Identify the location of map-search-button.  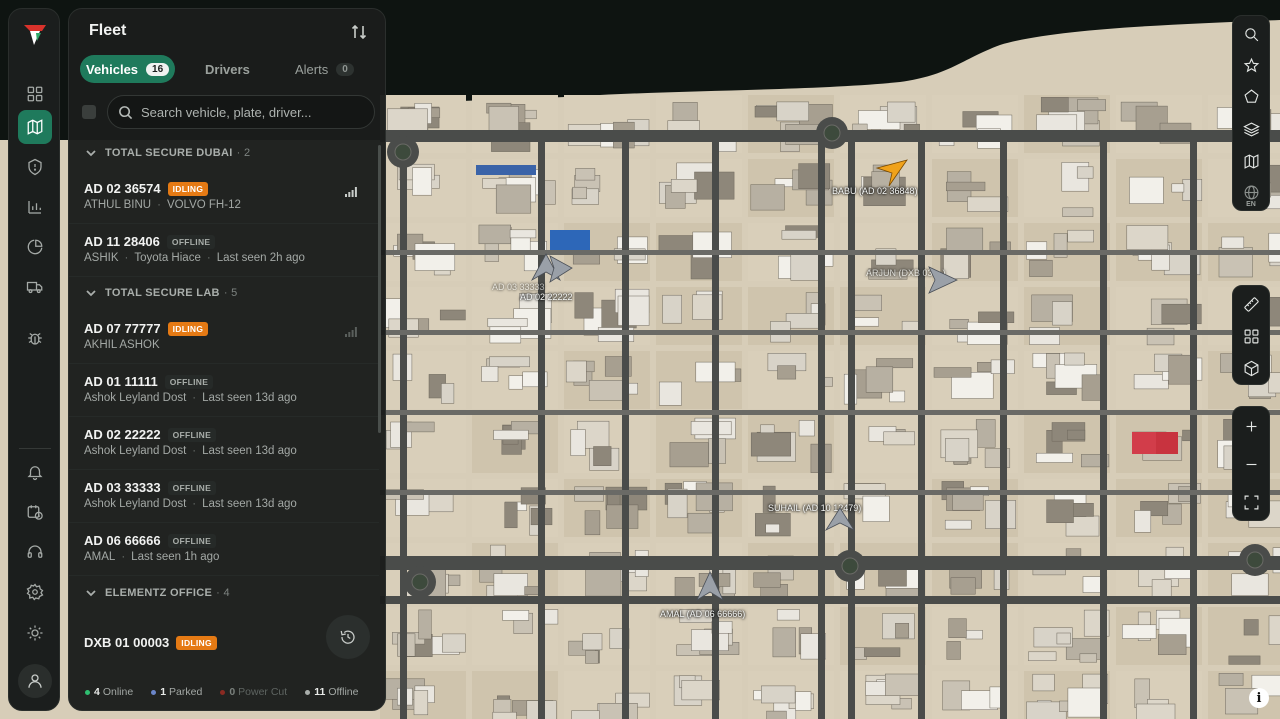
(1251, 34).